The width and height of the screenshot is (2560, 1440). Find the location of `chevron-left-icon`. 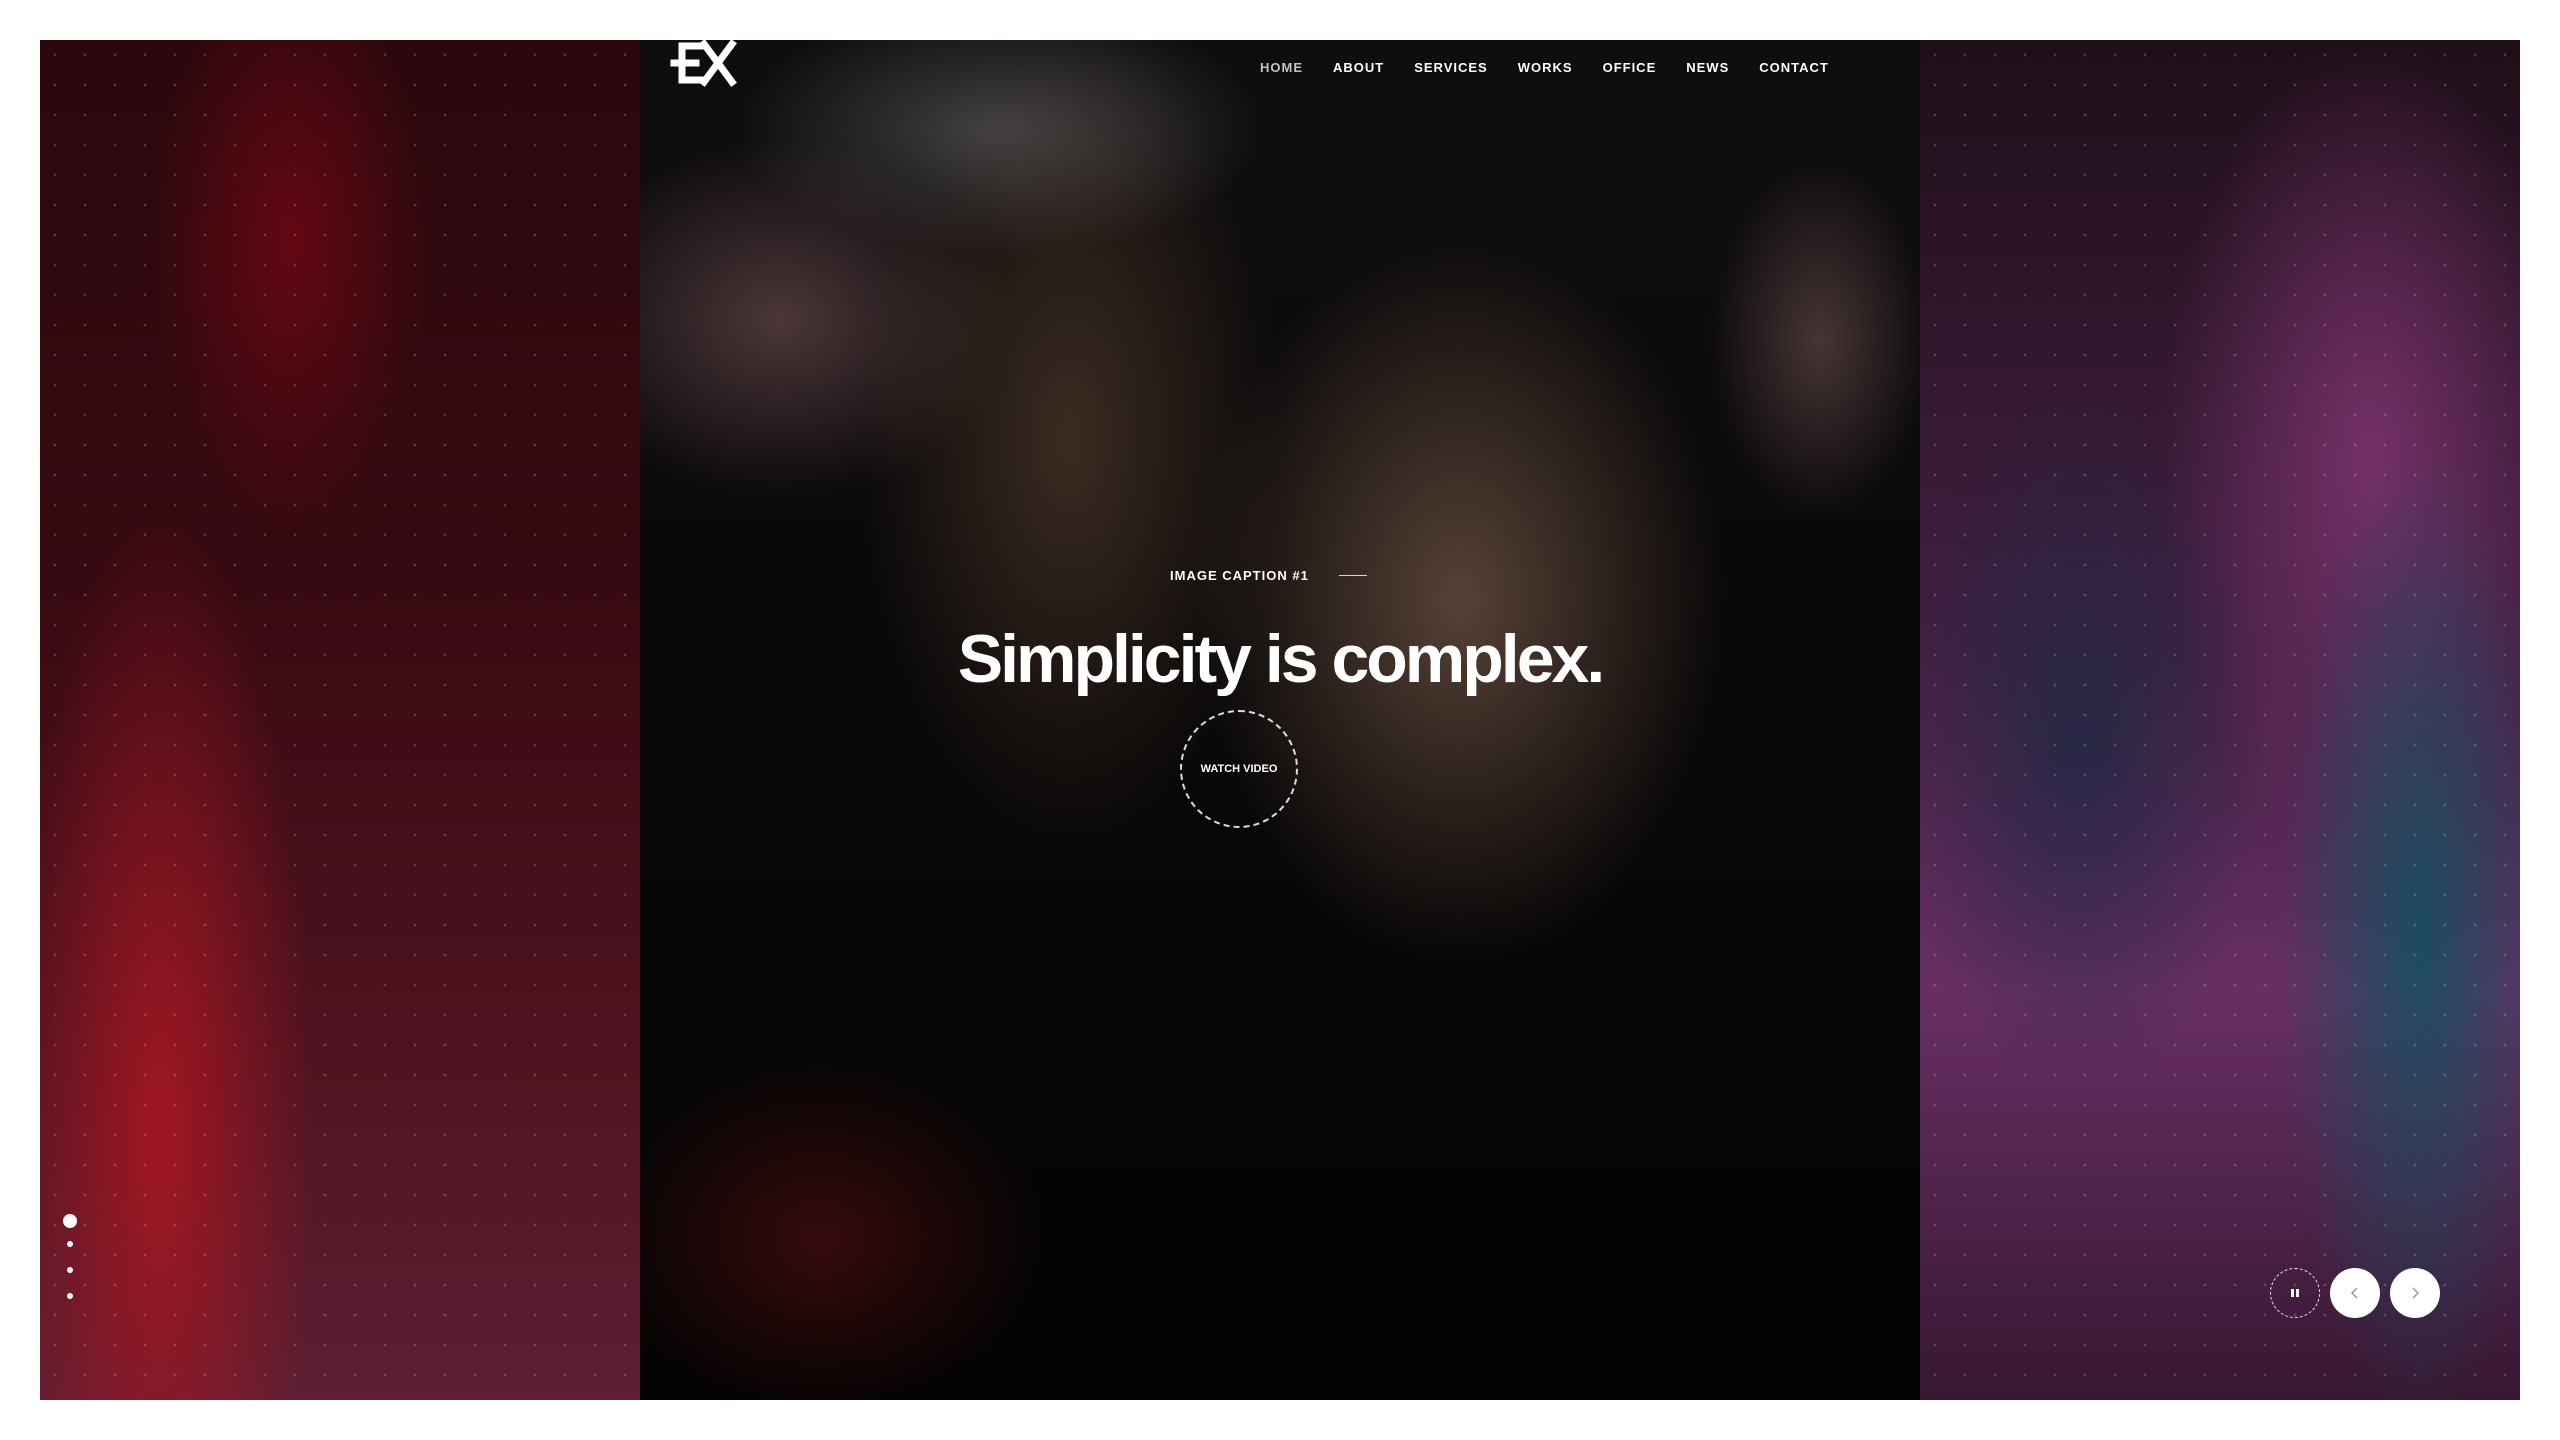

chevron-left-icon is located at coordinates (2354, 1293).